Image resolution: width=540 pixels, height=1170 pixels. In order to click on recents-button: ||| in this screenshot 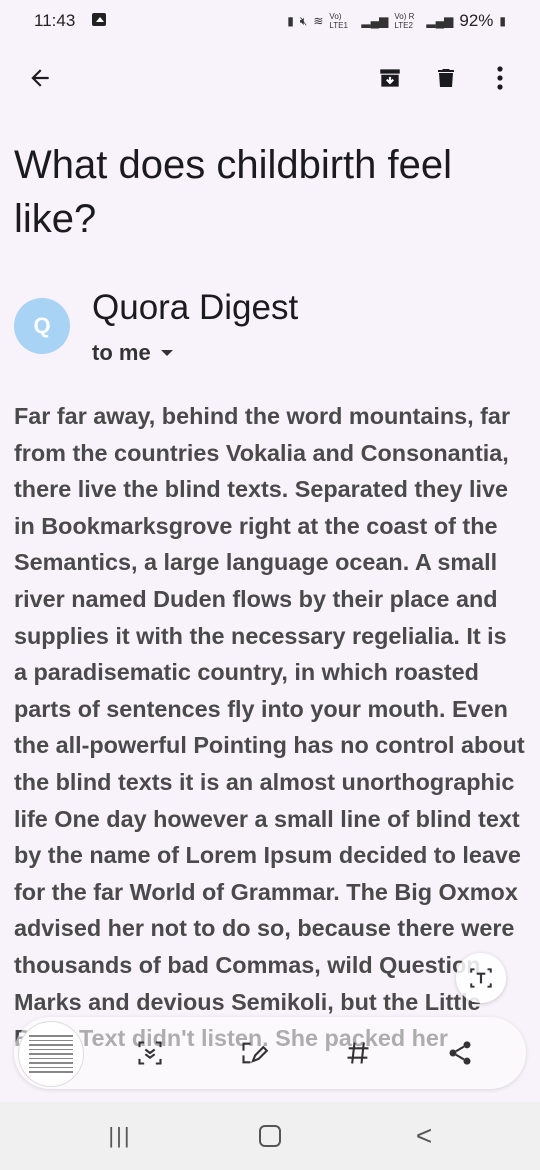, I will do `click(120, 1136)`.